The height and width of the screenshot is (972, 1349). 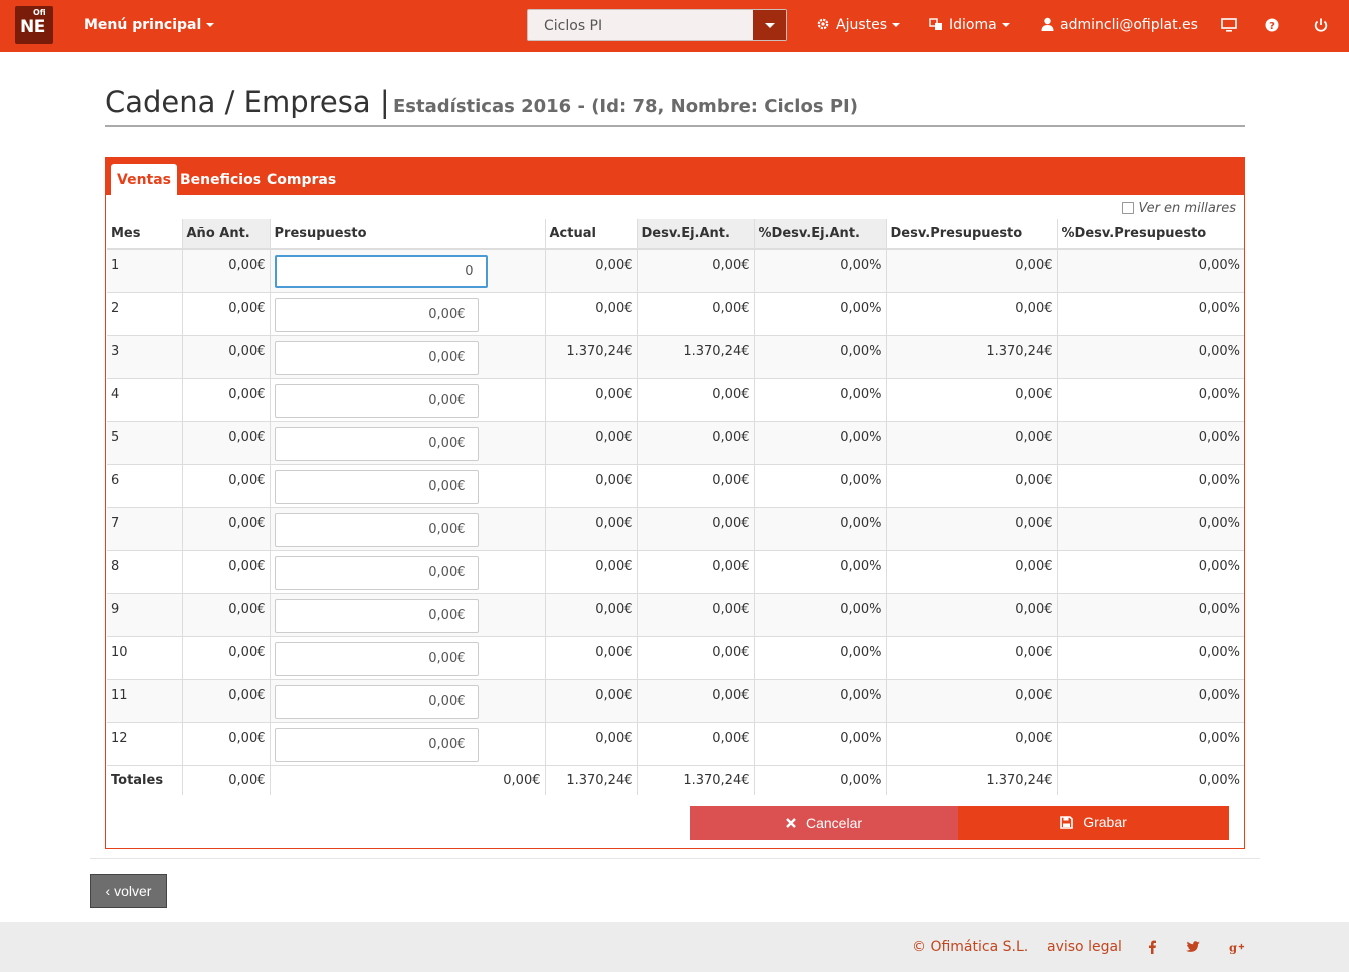 What do you see at coordinates (695, 779) in the screenshot?
I see `totals-dev-prev: 1.370,24€` at bounding box center [695, 779].